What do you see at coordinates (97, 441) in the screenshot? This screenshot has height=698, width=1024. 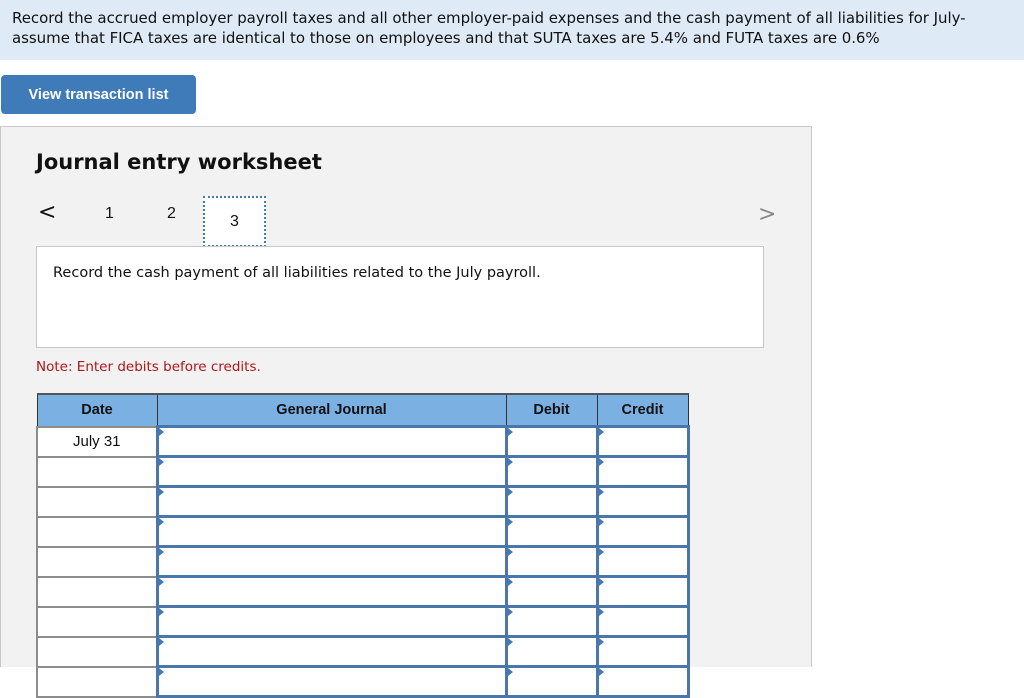 I see `date-cell: July 31` at bounding box center [97, 441].